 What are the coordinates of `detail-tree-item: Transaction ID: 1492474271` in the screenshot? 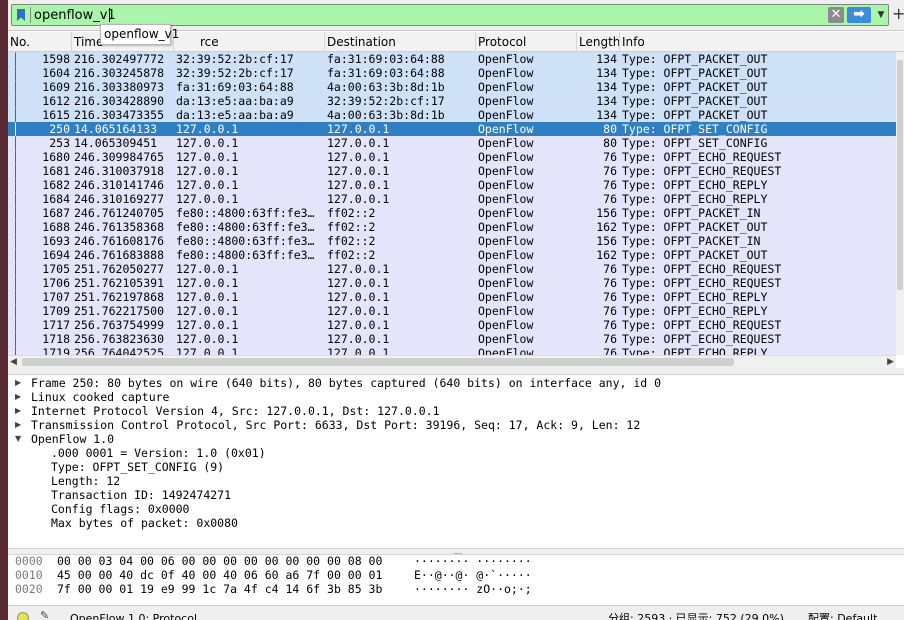 It's located at (456, 495).